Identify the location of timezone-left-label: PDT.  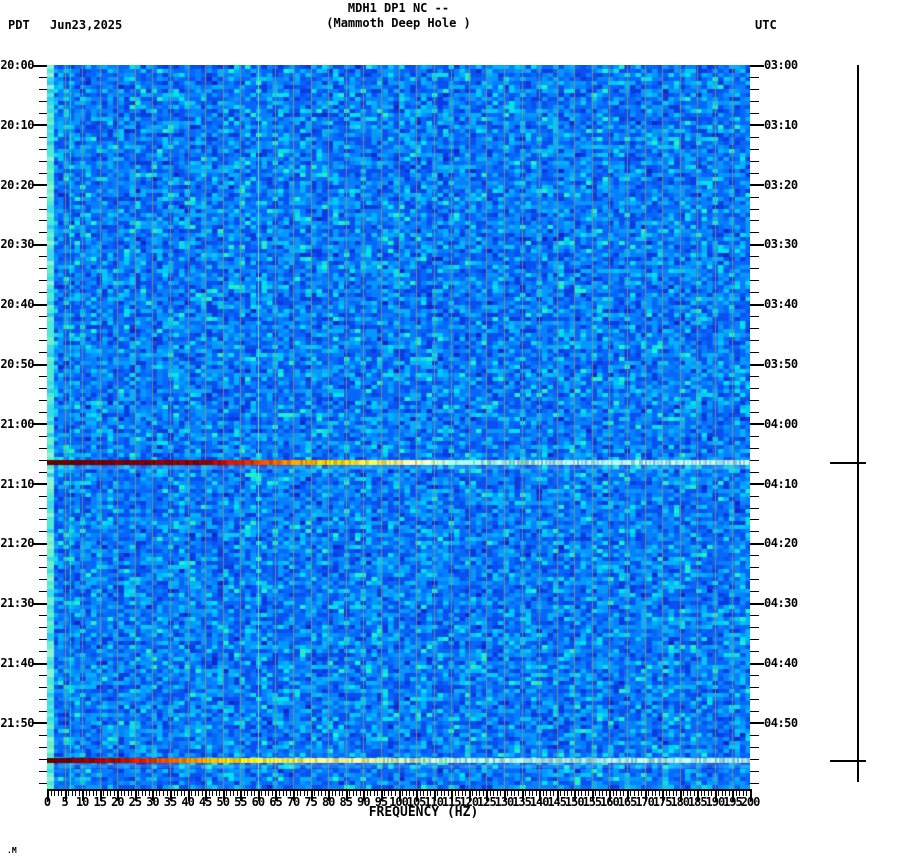
(19, 25).